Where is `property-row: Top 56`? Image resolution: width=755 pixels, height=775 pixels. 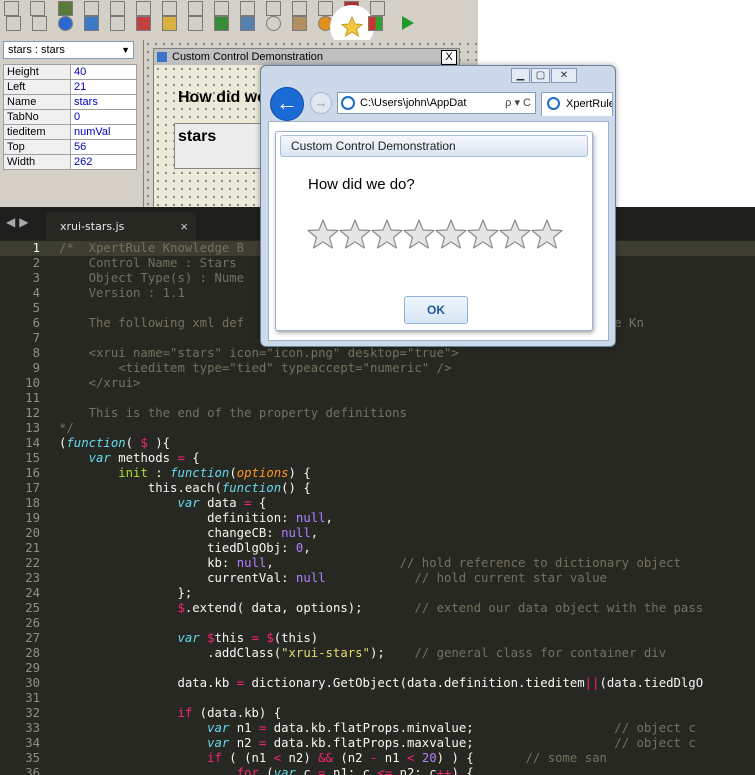
property-row: Top 56 is located at coordinates (70, 147).